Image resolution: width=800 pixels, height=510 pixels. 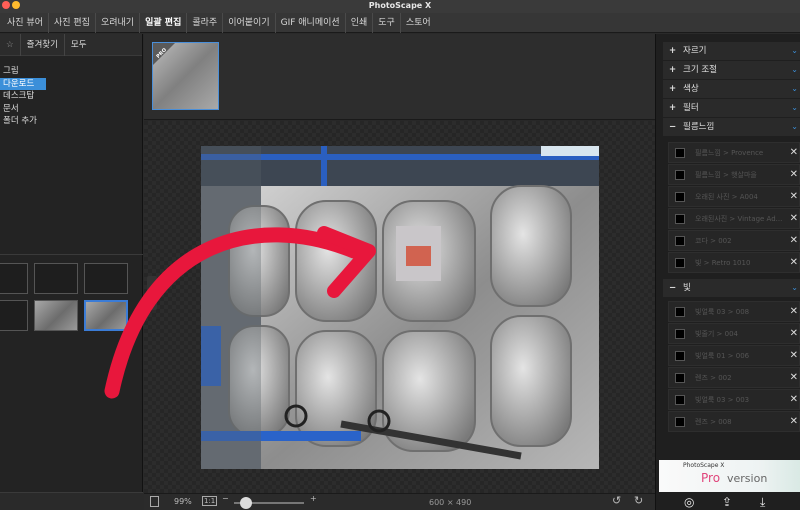 I want to click on tab-print: 인쇄, so click(x=360, y=22).